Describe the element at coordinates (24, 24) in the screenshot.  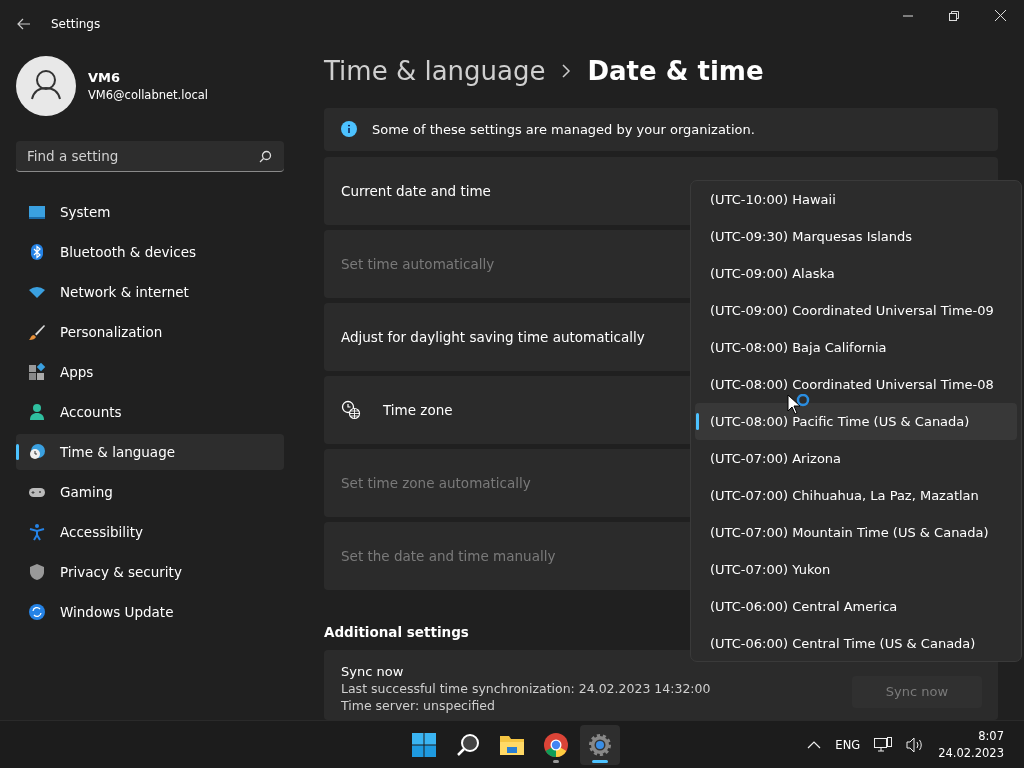
I see `back-icon` at that location.